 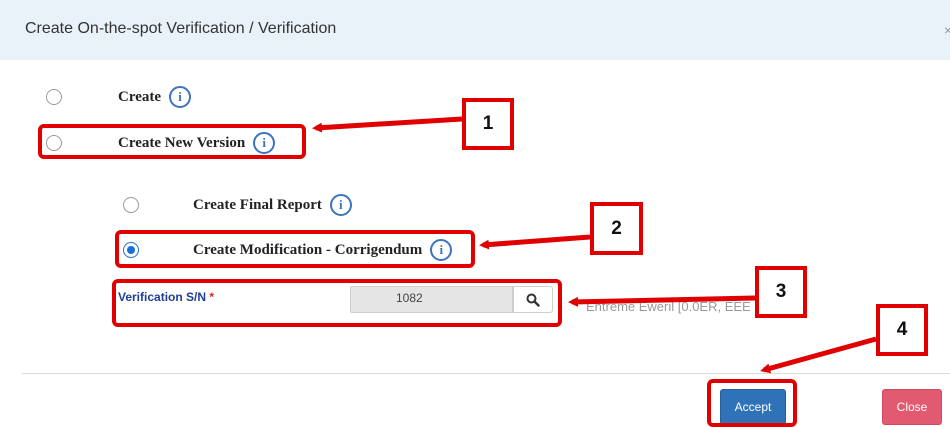 I want to click on callout-3: 3, so click(x=781, y=292).